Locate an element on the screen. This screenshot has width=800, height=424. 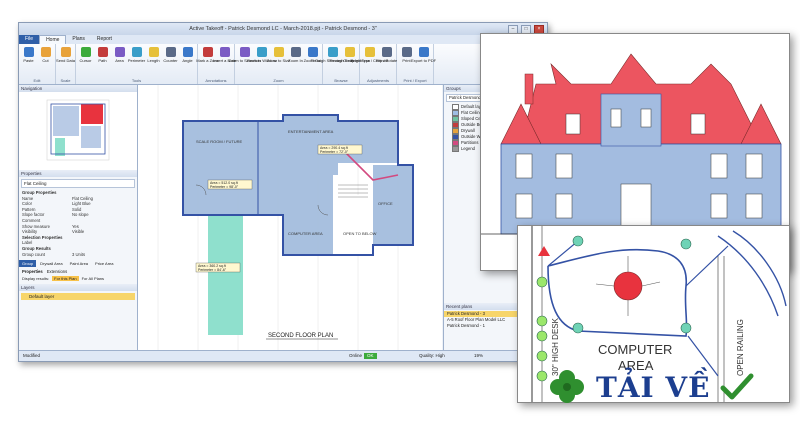
ribbon-button-label: Counter is located at coordinates (170, 60).